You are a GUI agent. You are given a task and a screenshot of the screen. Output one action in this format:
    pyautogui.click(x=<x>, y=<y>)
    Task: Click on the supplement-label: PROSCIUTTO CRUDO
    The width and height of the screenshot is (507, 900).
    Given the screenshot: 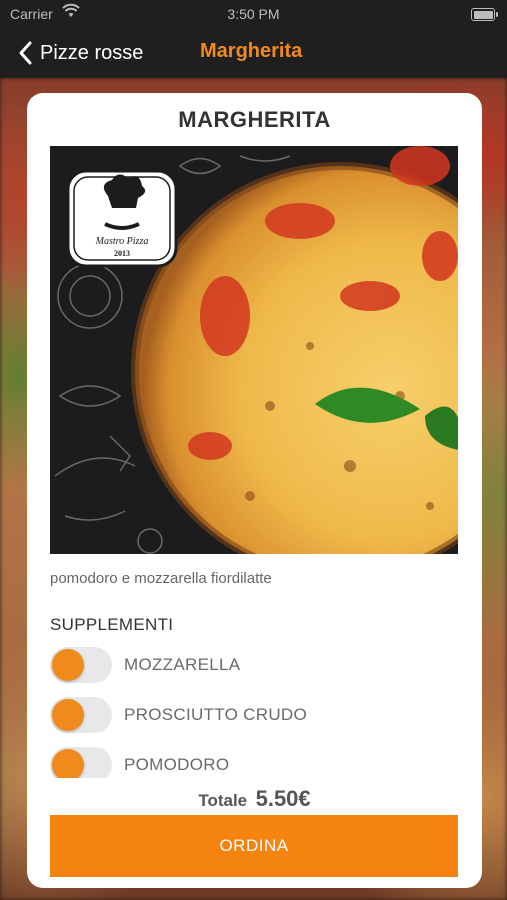 What is the action you would take?
    pyautogui.click(x=215, y=714)
    